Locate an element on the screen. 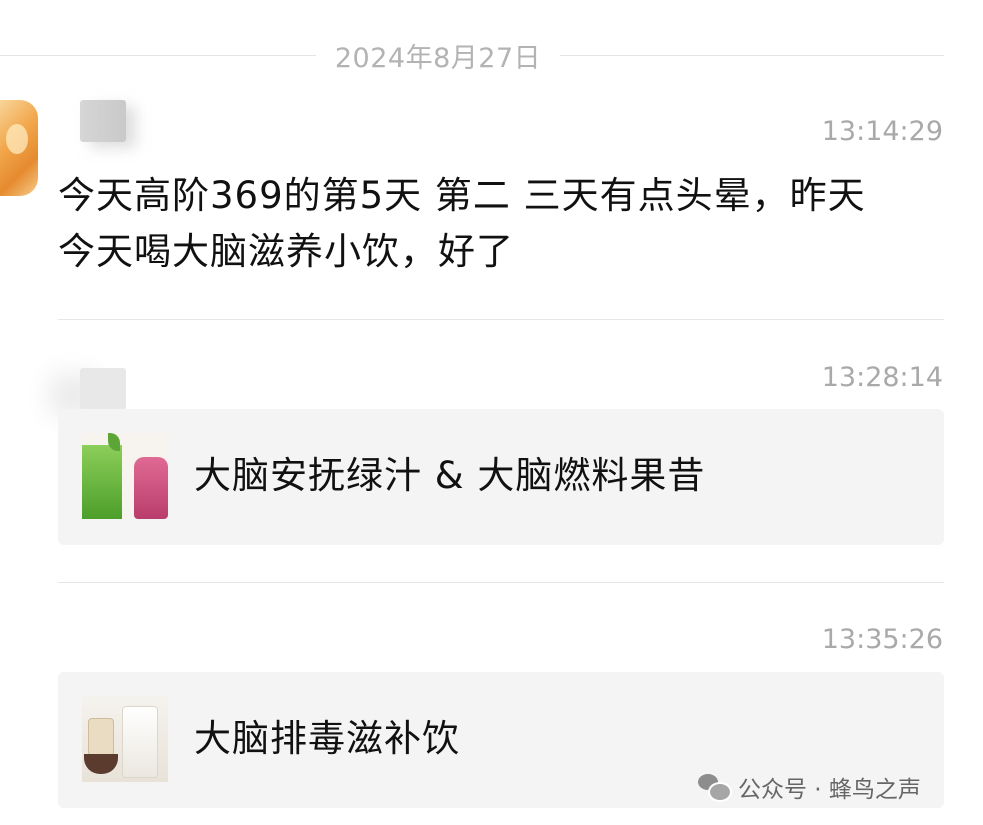 This screenshot has height=825, width=983. divider-line-left is located at coordinates (158, 55).